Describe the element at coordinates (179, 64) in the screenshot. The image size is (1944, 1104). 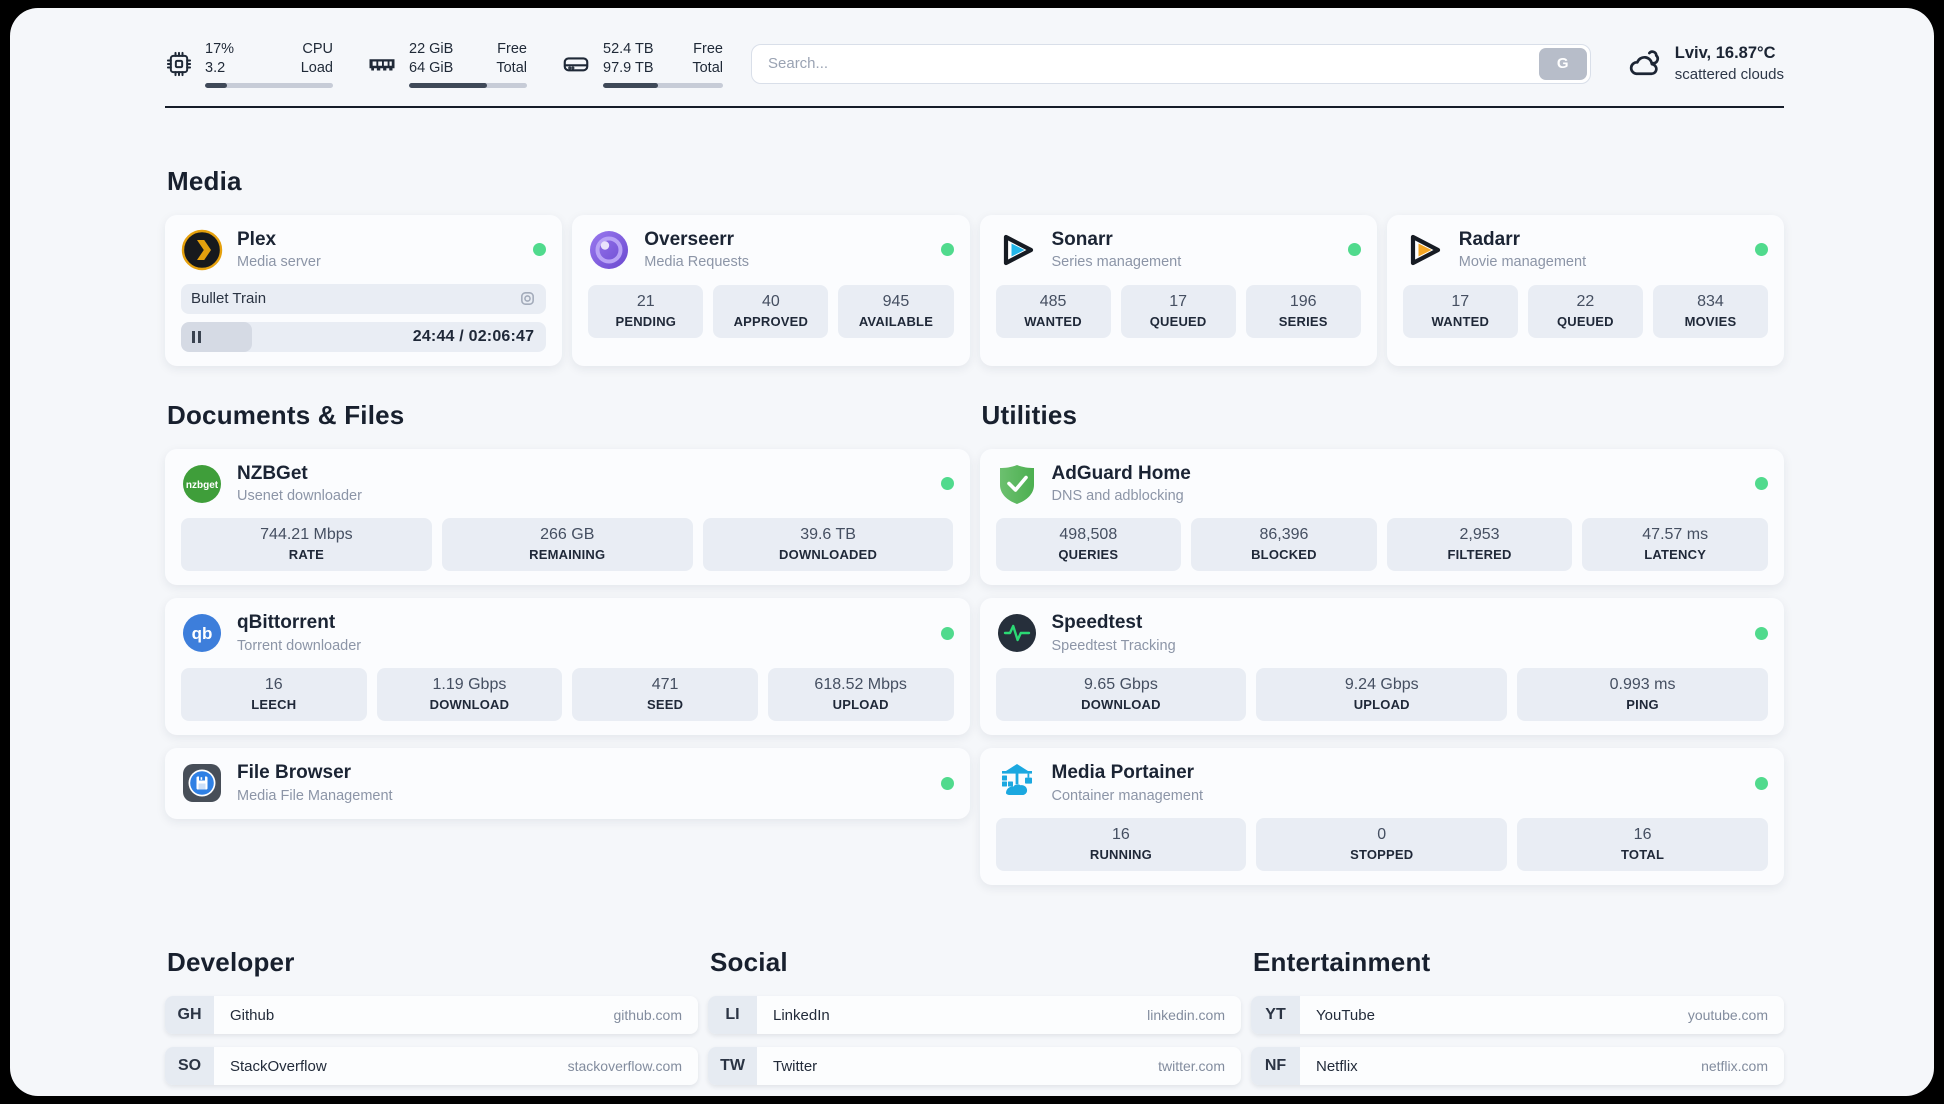
I see `cpu-icon` at that location.